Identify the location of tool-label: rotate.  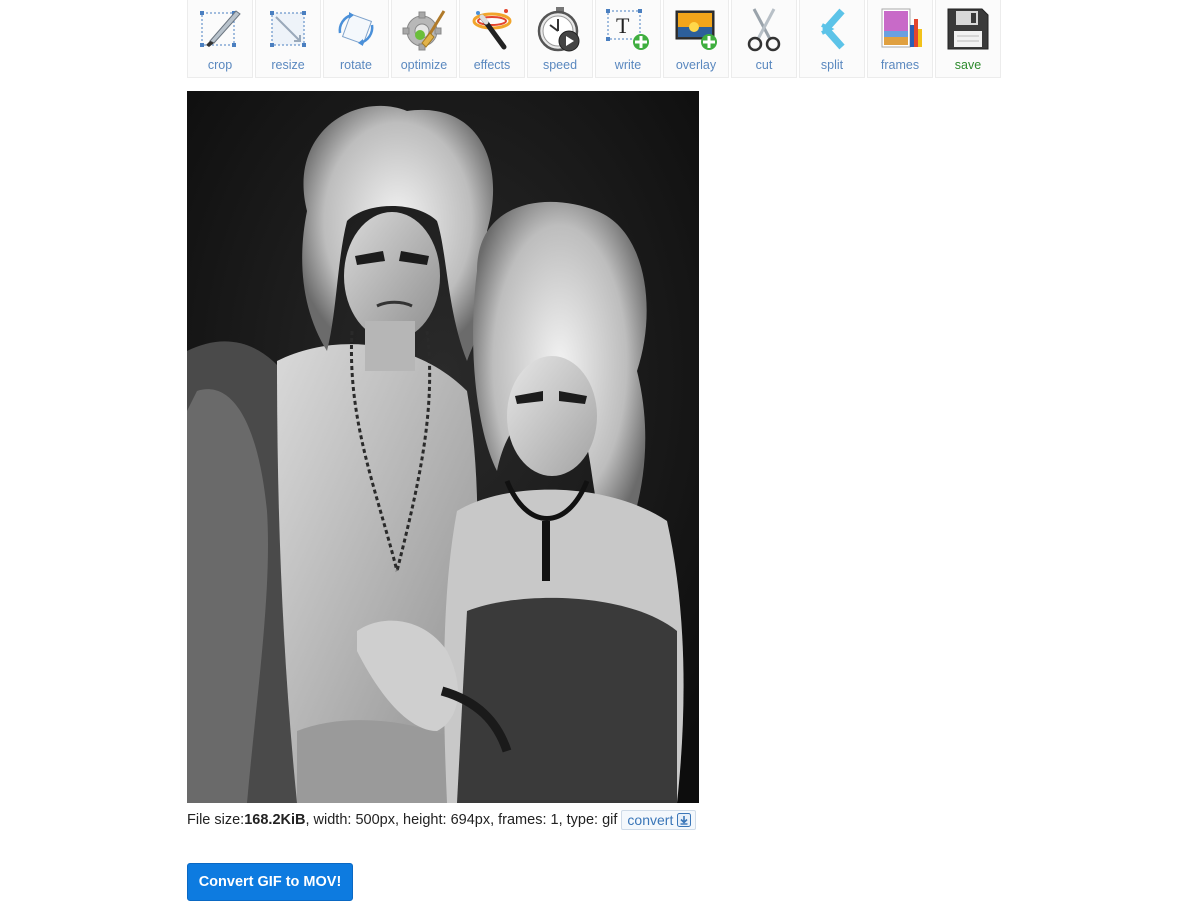
(356, 65).